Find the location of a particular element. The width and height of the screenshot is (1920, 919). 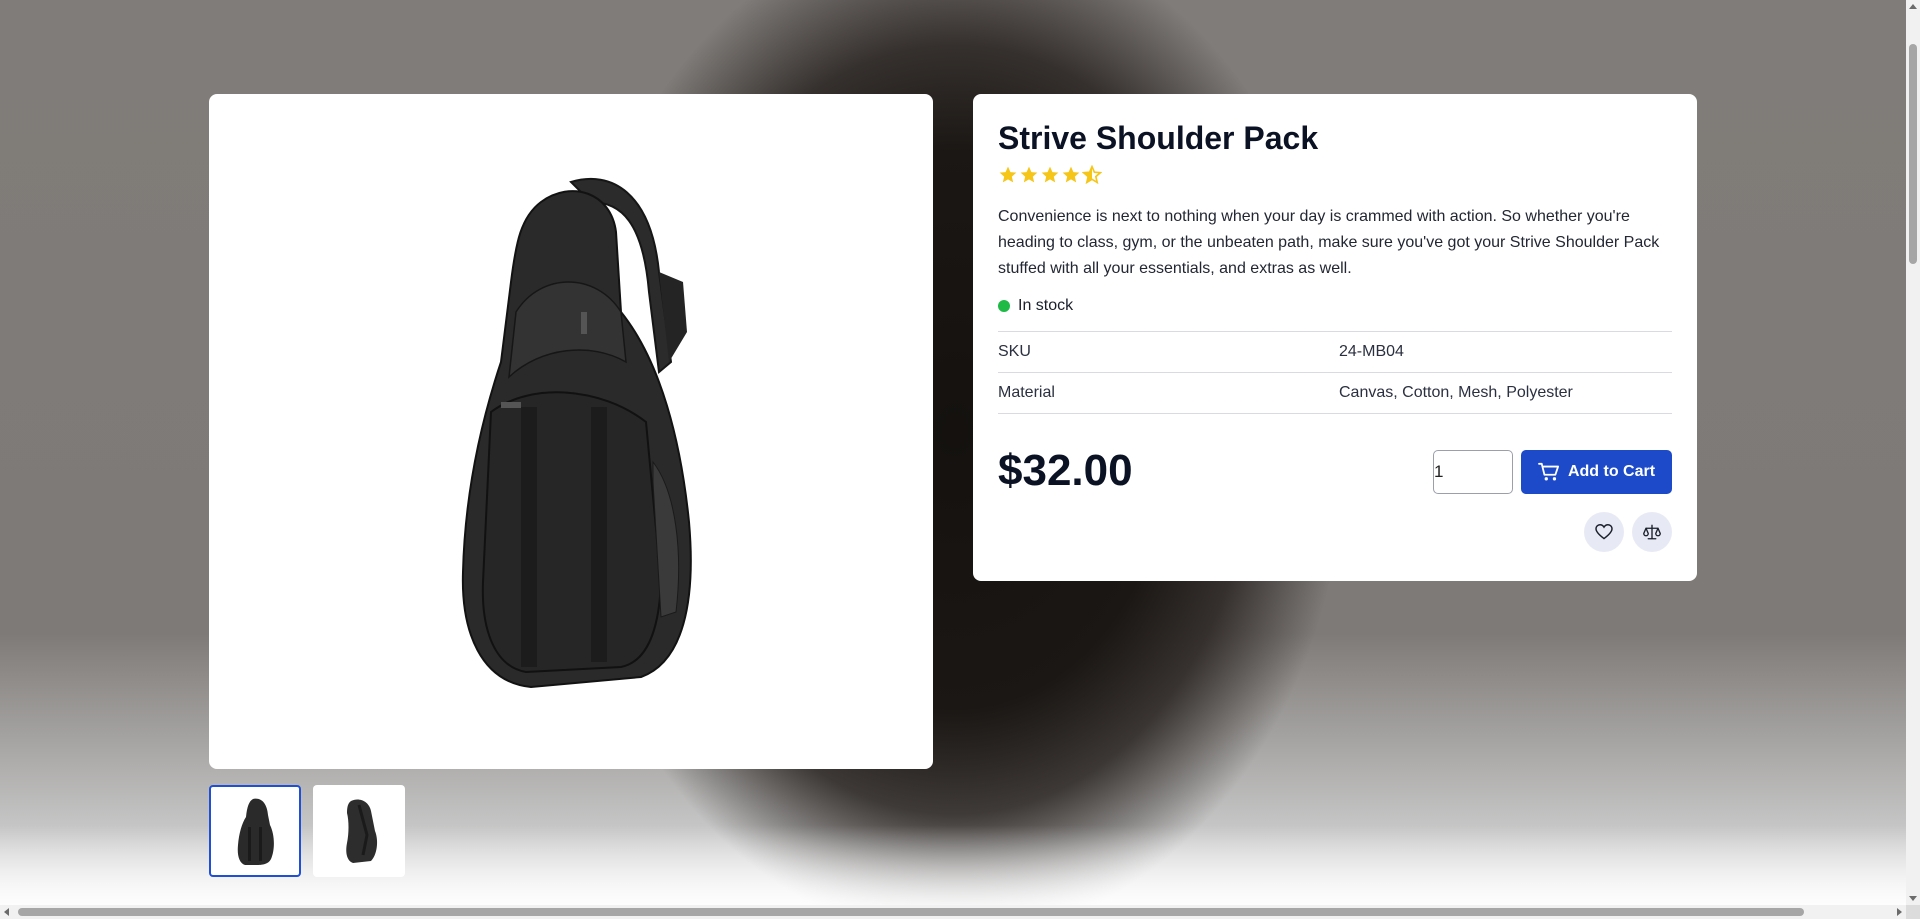

add-to-compare-button is located at coordinates (1652, 532).